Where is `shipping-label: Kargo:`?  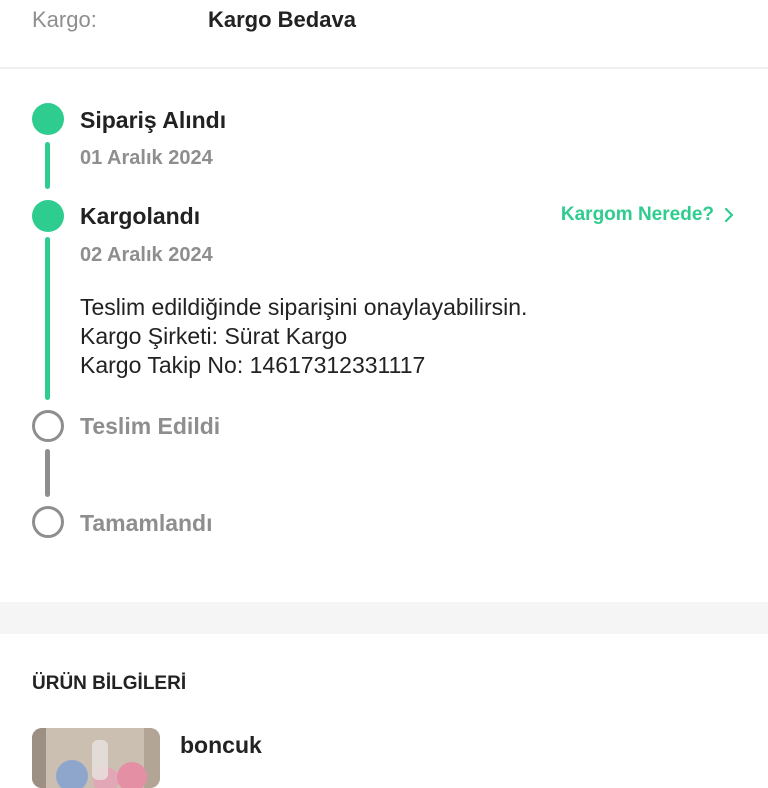 shipping-label: Kargo: is located at coordinates (64, 19).